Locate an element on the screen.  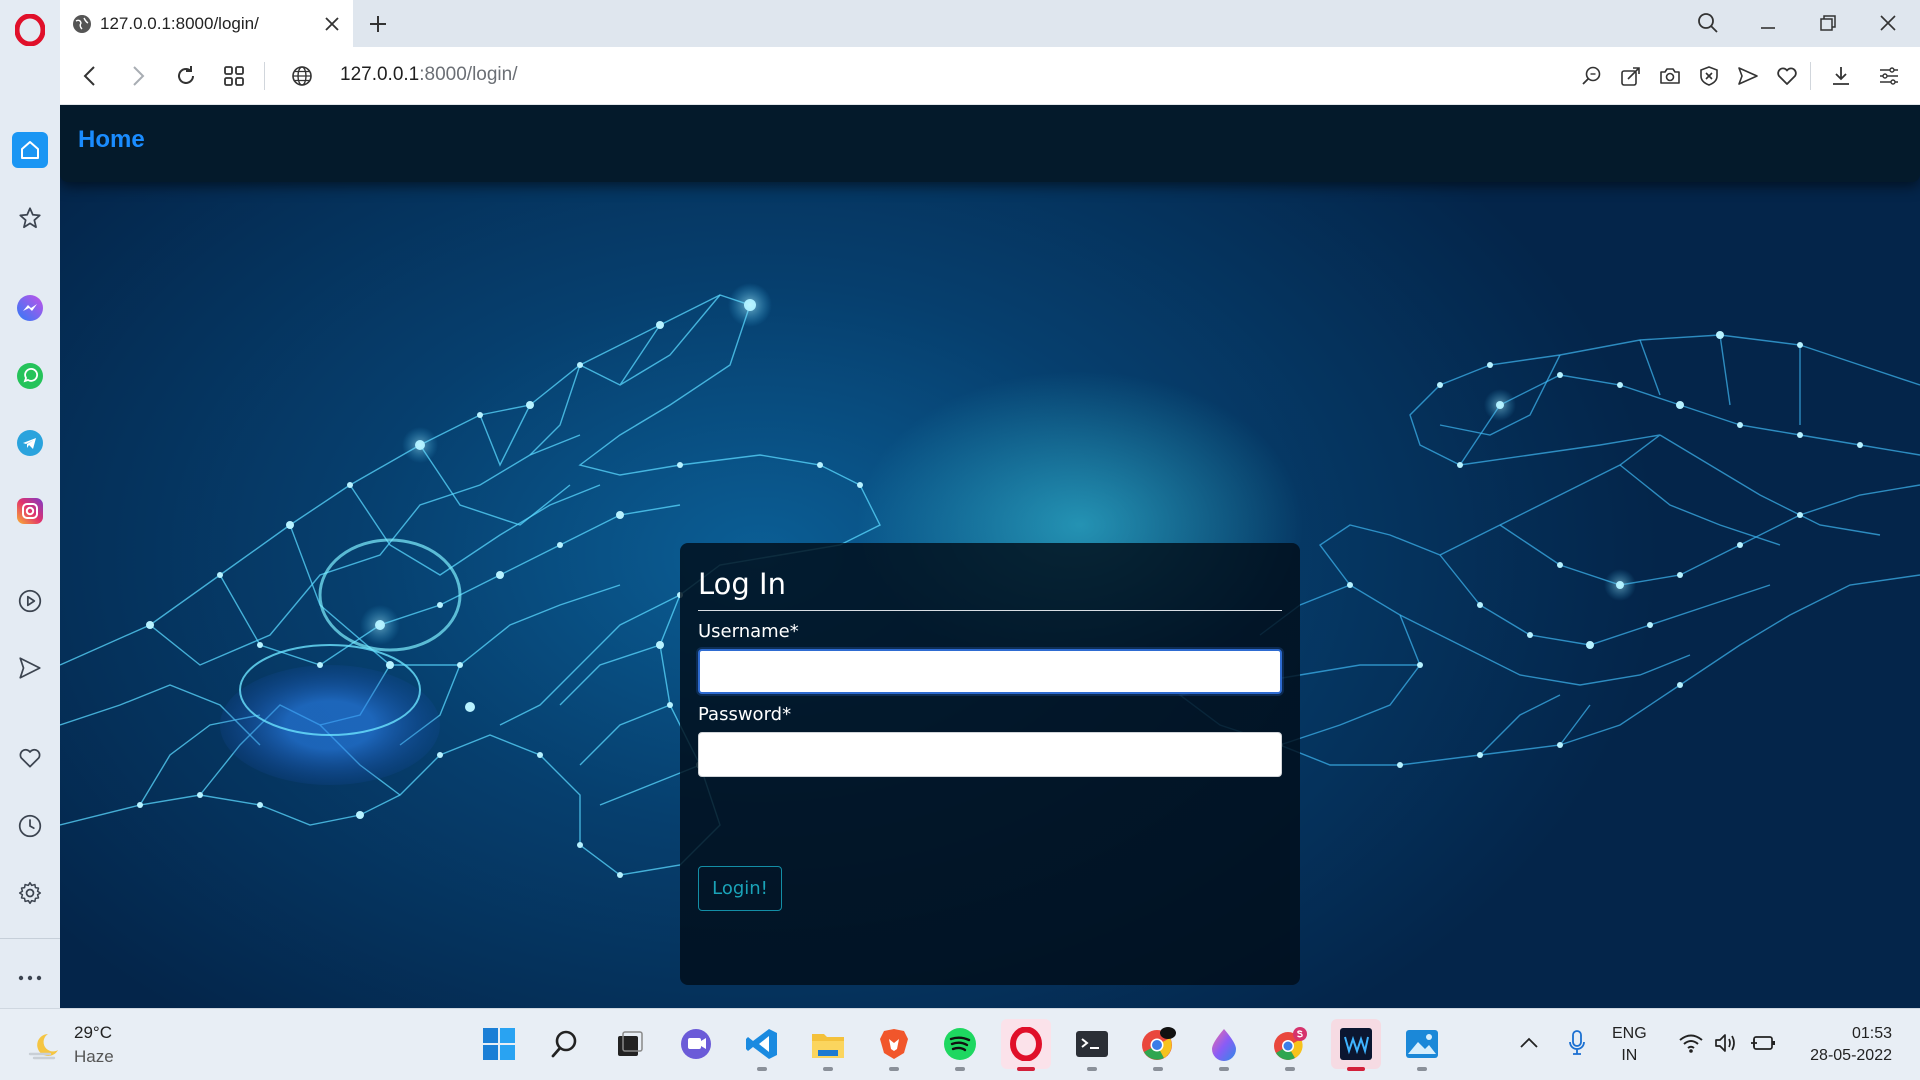
home-icon is located at coordinates (30, 150).